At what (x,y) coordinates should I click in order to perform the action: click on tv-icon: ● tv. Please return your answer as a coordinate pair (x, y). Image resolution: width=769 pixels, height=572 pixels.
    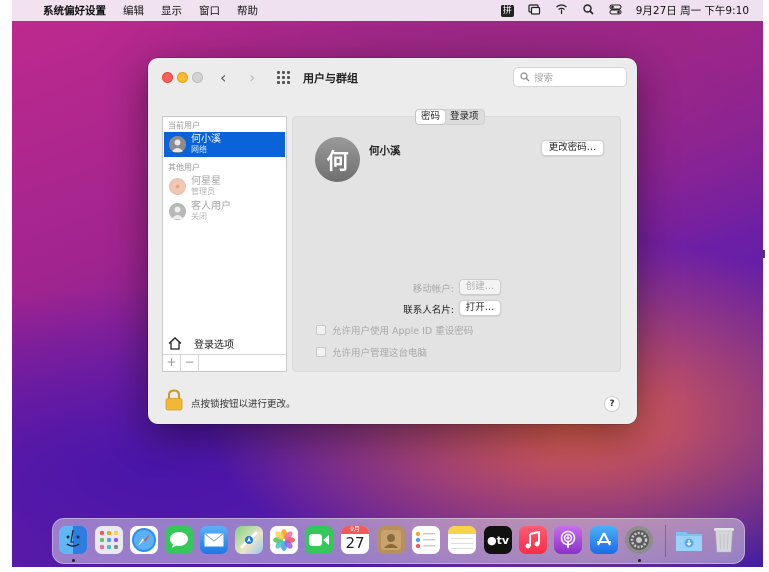
    Looking at the image, I should click on (498, 540).